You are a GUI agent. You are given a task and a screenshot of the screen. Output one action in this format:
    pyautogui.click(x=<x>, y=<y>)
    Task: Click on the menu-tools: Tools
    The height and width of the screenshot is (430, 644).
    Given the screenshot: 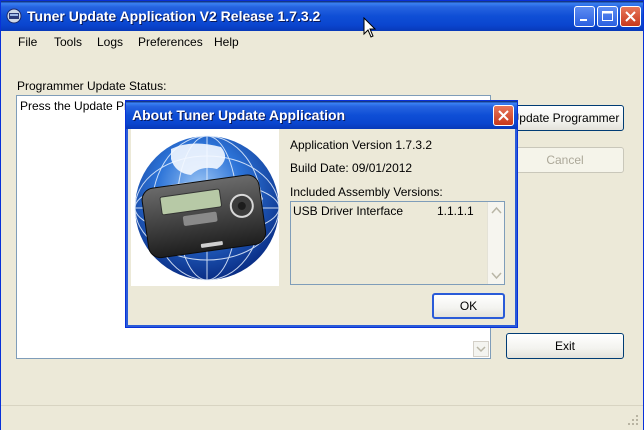 What is the action you would take?
    pyautogui.click(x=68, y=42)
    